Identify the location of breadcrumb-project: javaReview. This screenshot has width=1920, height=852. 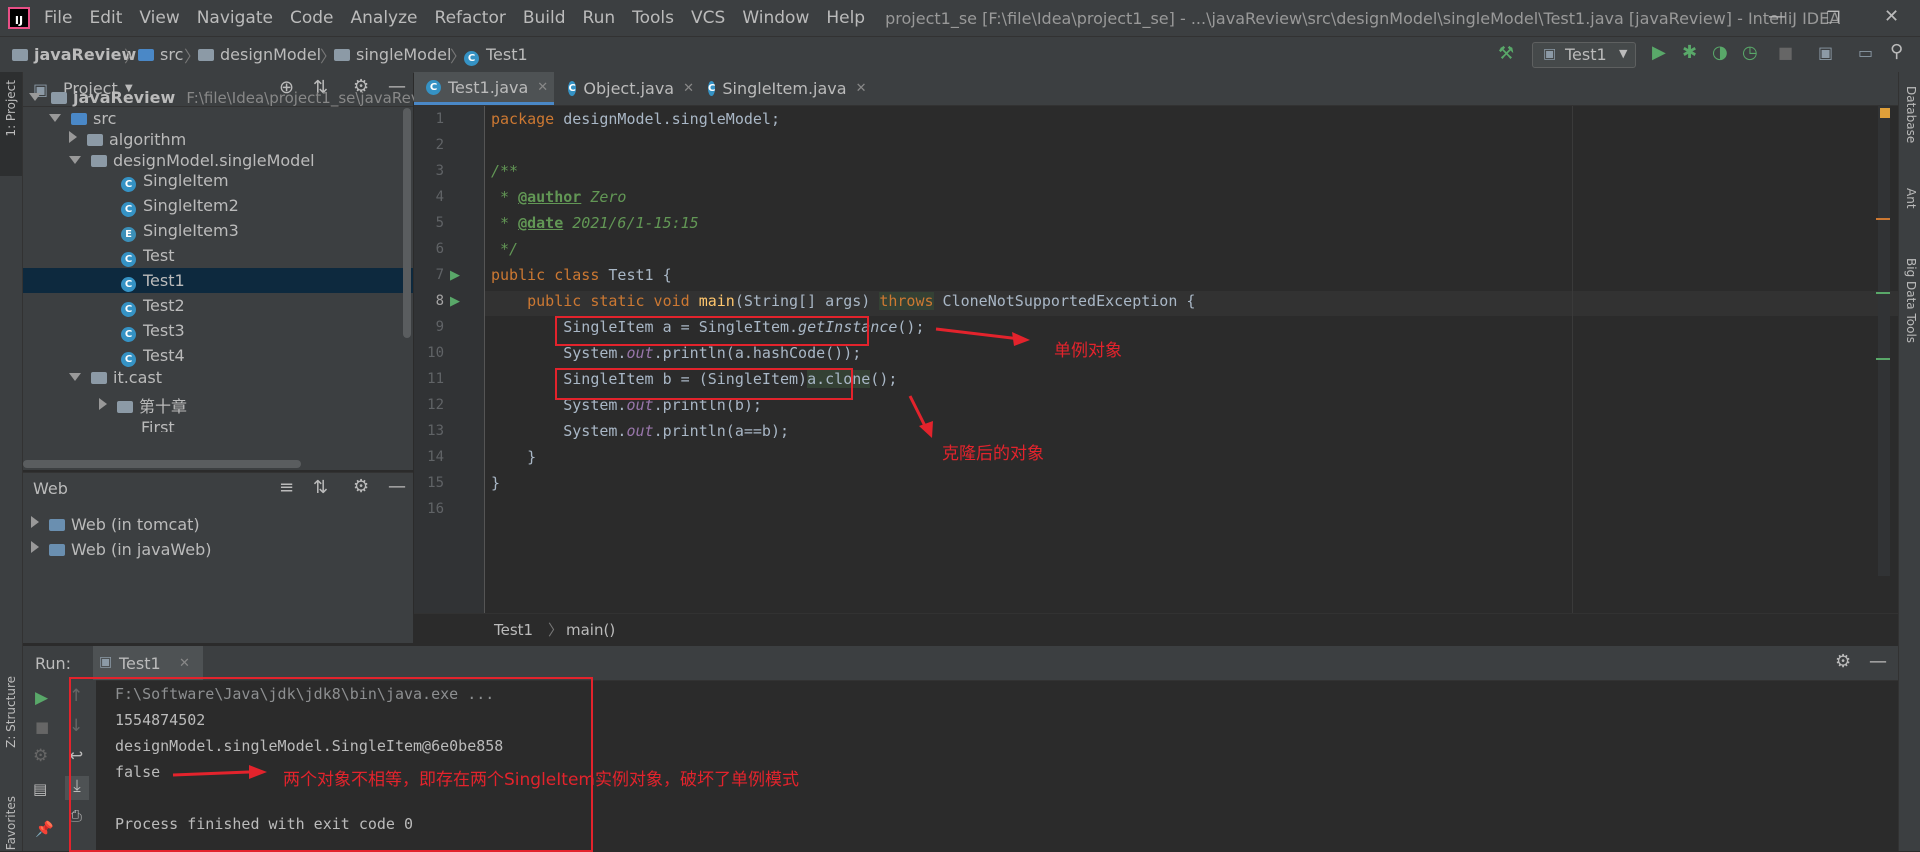
(74, 54).